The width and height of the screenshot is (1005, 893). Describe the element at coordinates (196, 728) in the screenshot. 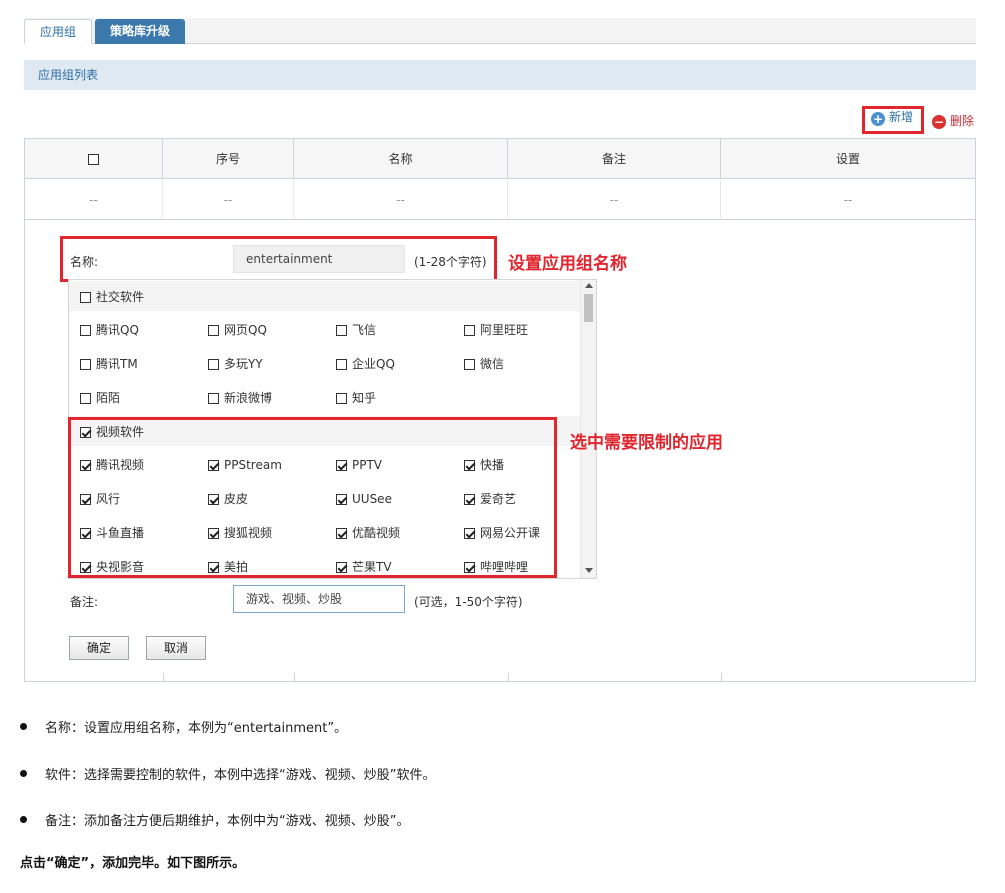

I see `bullet-text: 名称：设置应用组名称，本例为“entertainment”。` at that location.